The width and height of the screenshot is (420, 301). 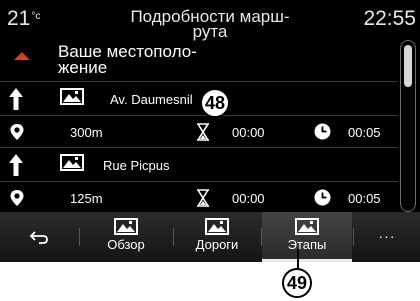 I want to click on status-bar: 21°c Подробности марш- рута 22:55, so click(x=210, y=20).